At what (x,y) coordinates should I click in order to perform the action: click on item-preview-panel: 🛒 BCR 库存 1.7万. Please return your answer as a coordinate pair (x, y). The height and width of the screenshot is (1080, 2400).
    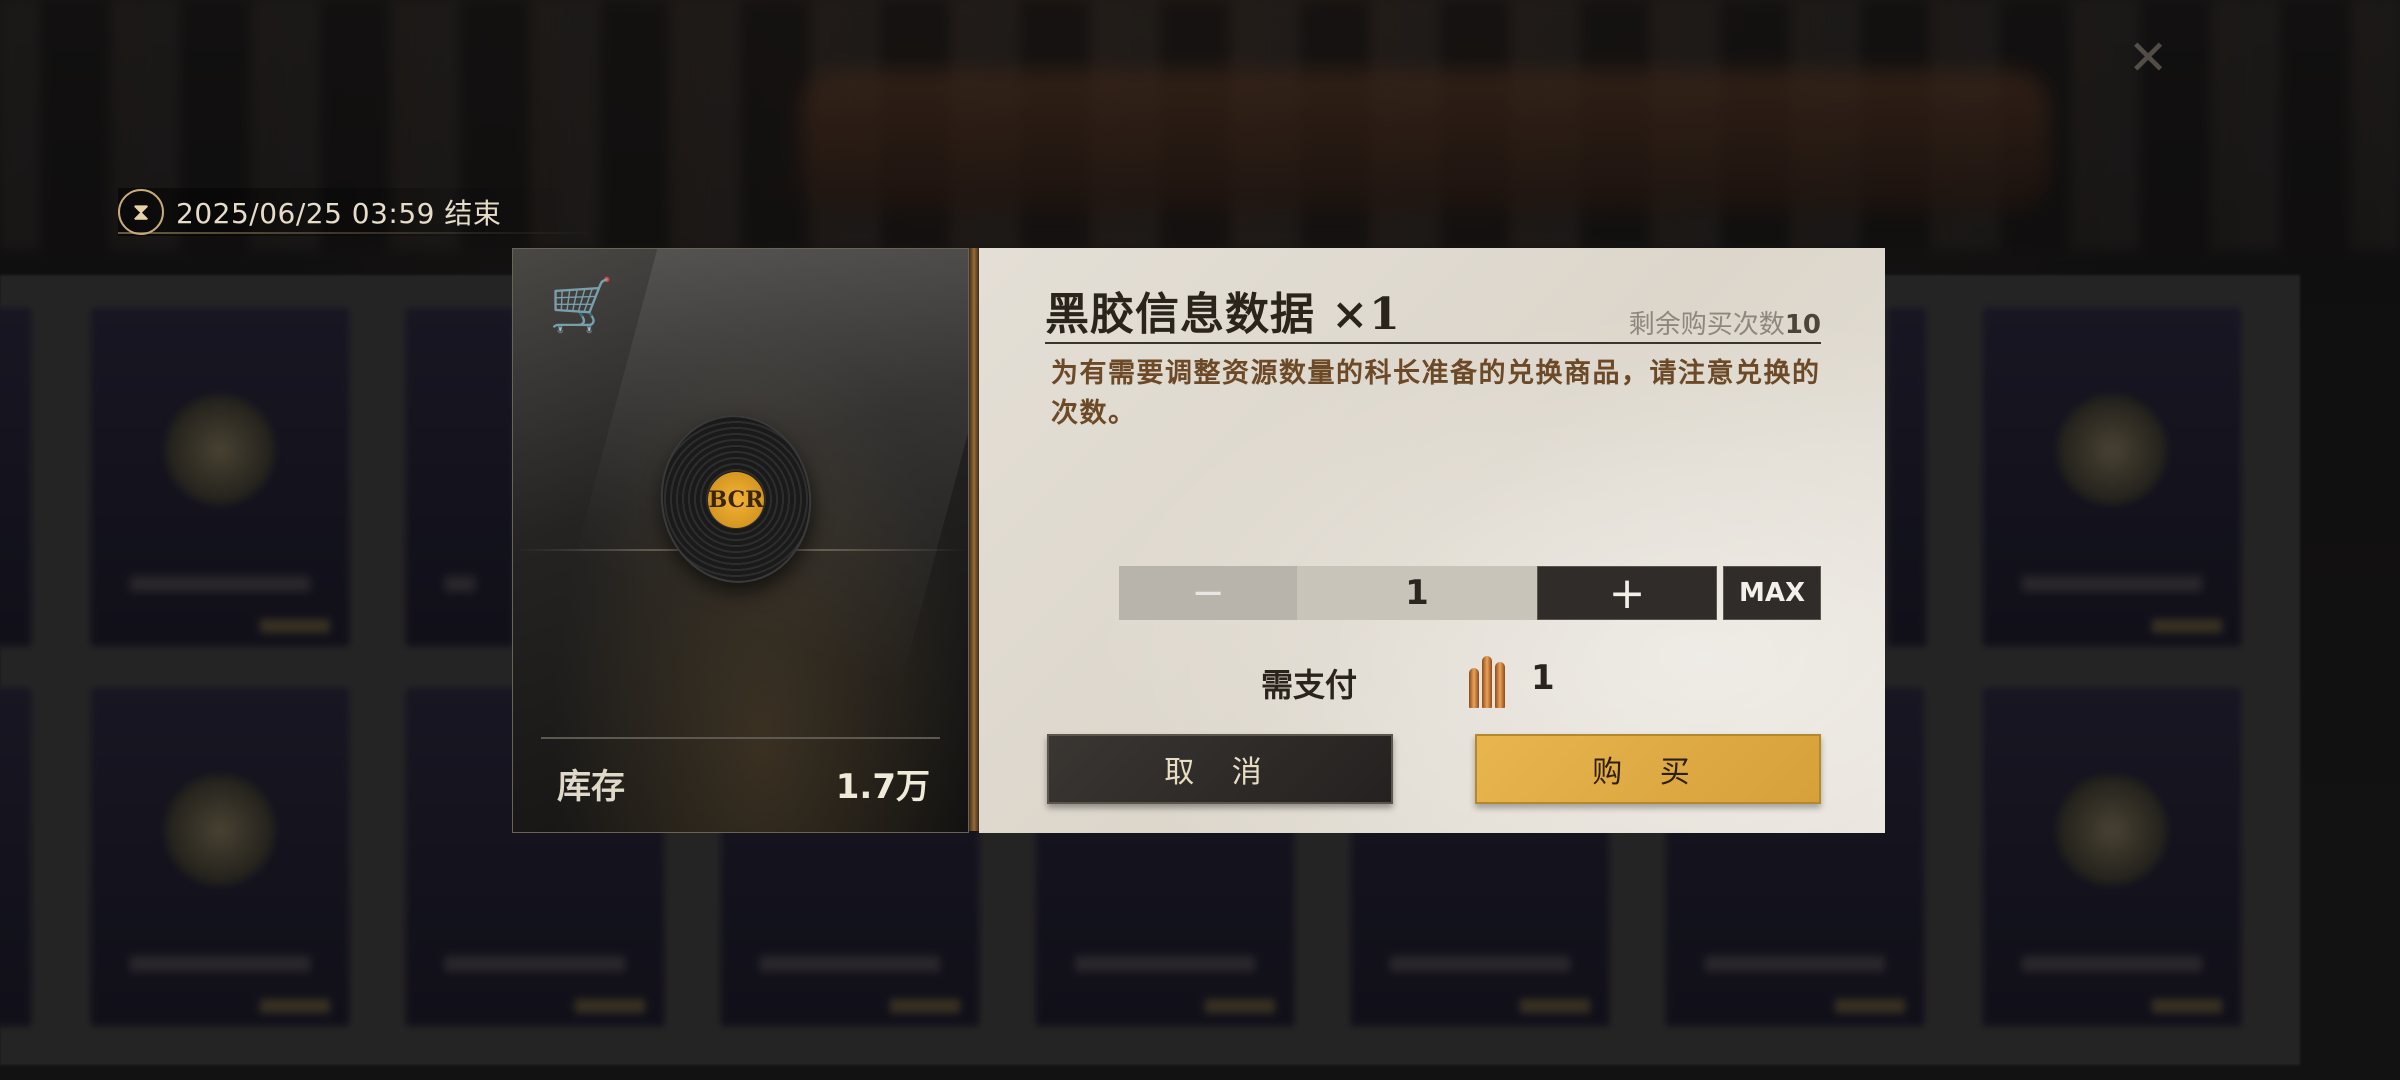
    Looking at the image, I should click on (740, 540).